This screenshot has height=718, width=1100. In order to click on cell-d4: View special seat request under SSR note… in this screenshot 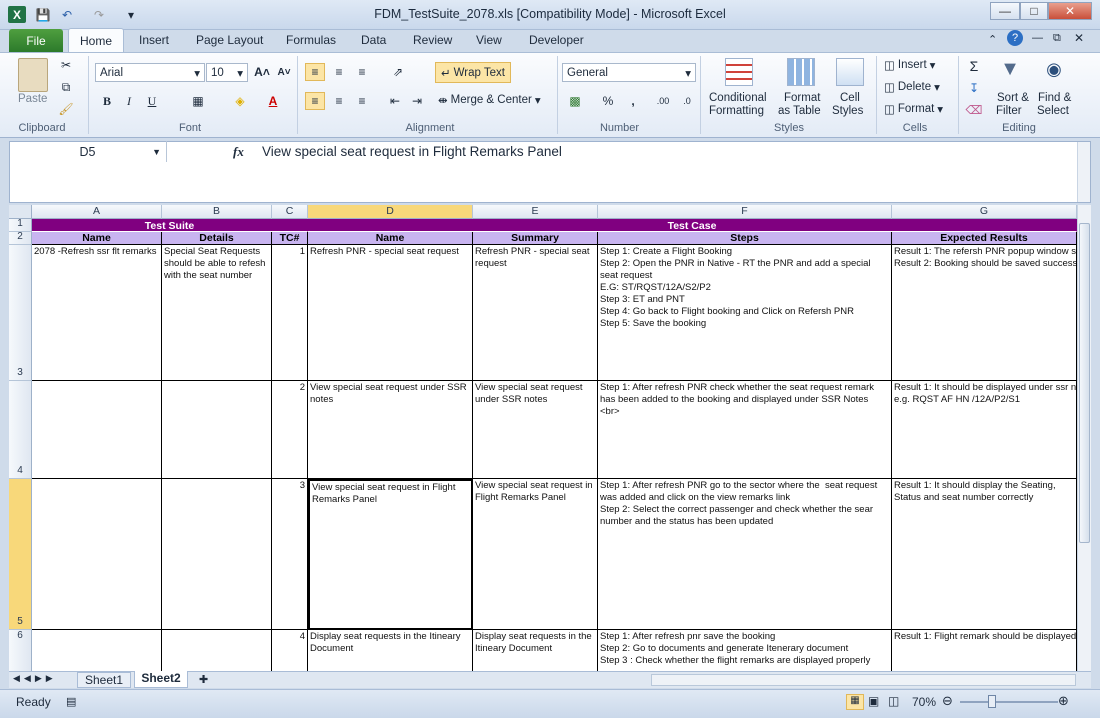, I will do `click(390, 430)`.